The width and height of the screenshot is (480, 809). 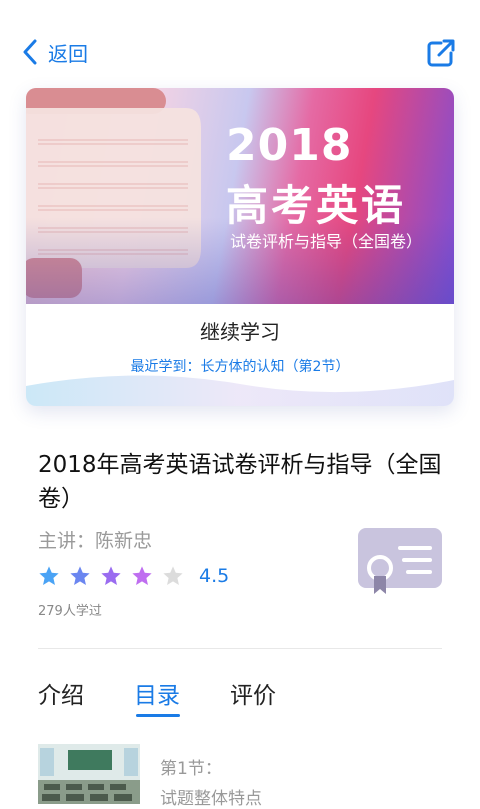 What do you see at coordinates (214, 576) in the screenshot?
I see `rating-value: 4.5` at bounding box center [214, 576].